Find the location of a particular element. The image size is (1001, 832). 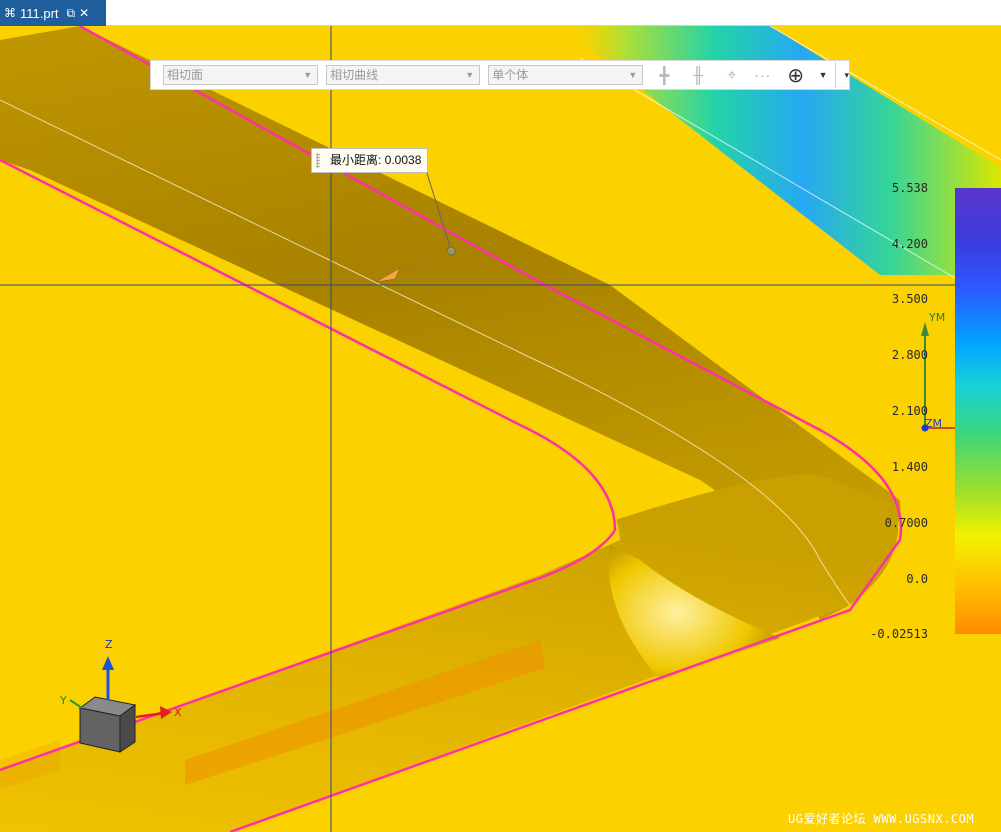

curve-rule-value: 相切曲线 is located at coordinates (354, 75).